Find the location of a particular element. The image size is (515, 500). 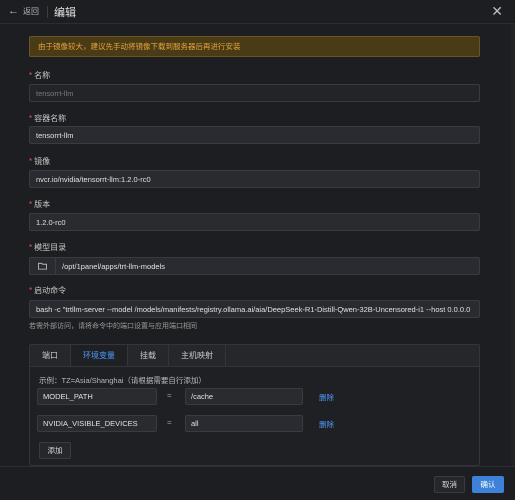

close-icon: ✕ is located at coordinates (497, 11).